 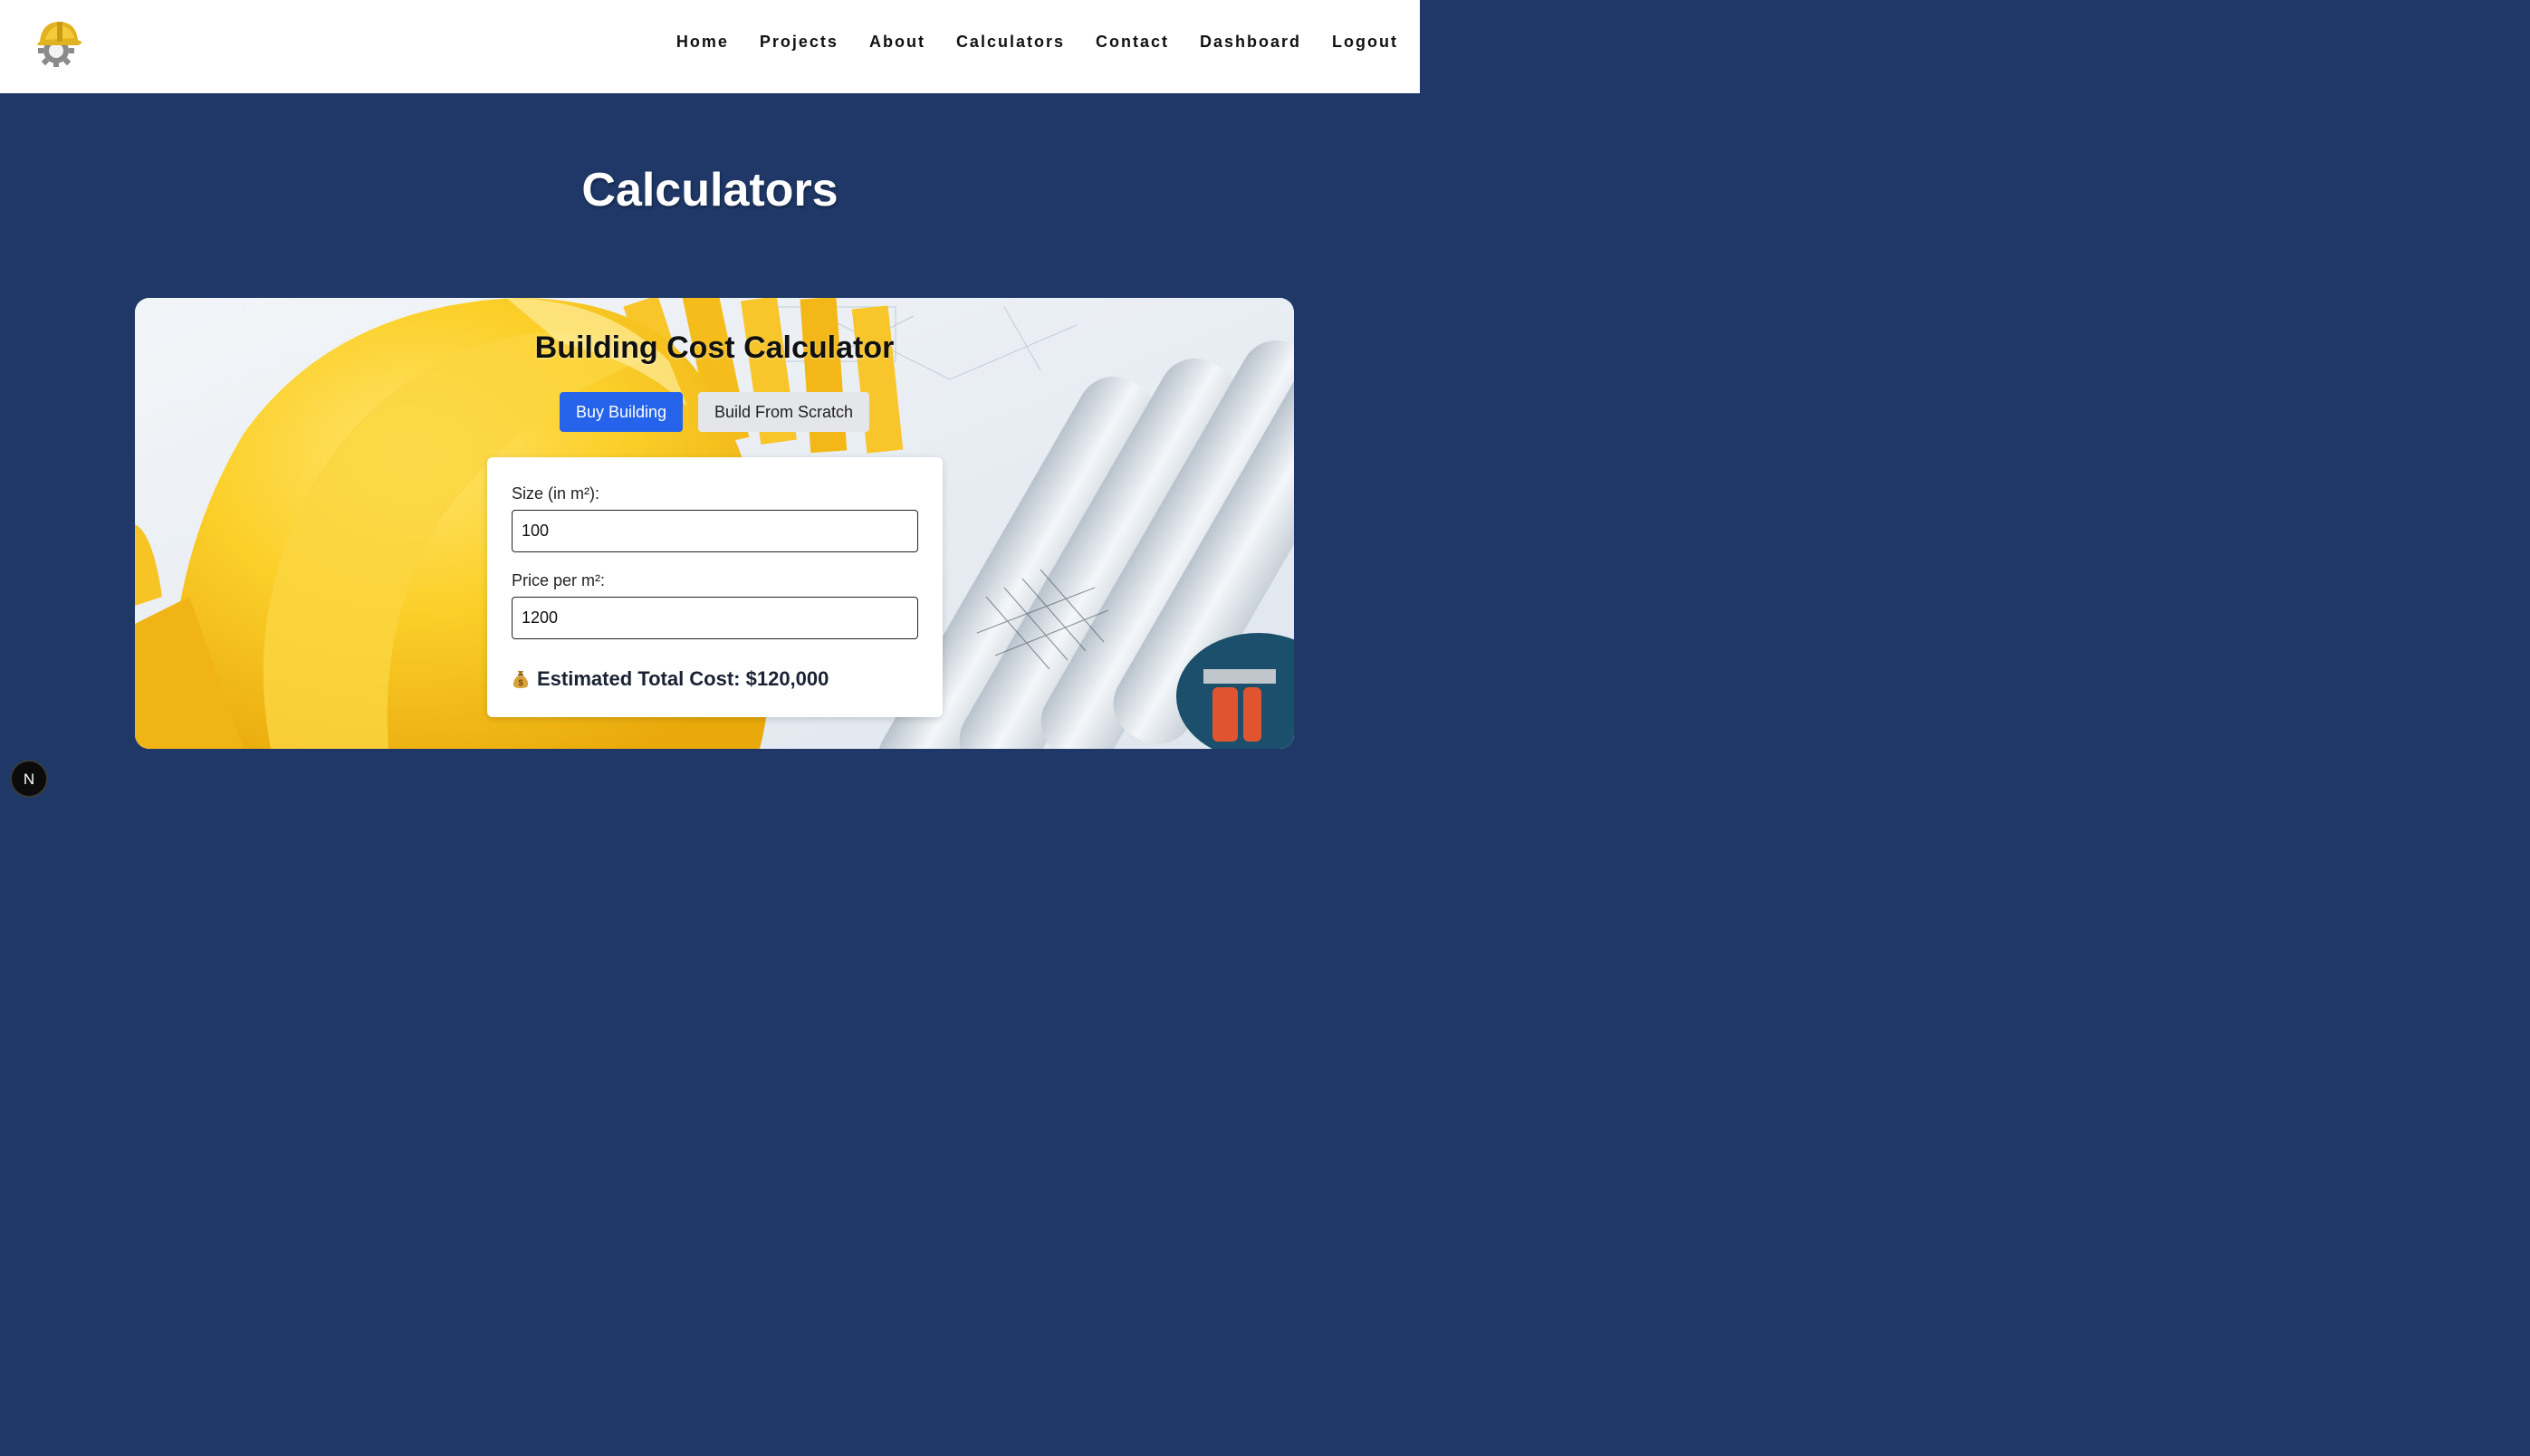 What do you see at coordinates (683, 678) in the screenshot?
I see `estimated-total-cost-text: Estimated Total Cost: $120,000` at bounding box center [683, 678].